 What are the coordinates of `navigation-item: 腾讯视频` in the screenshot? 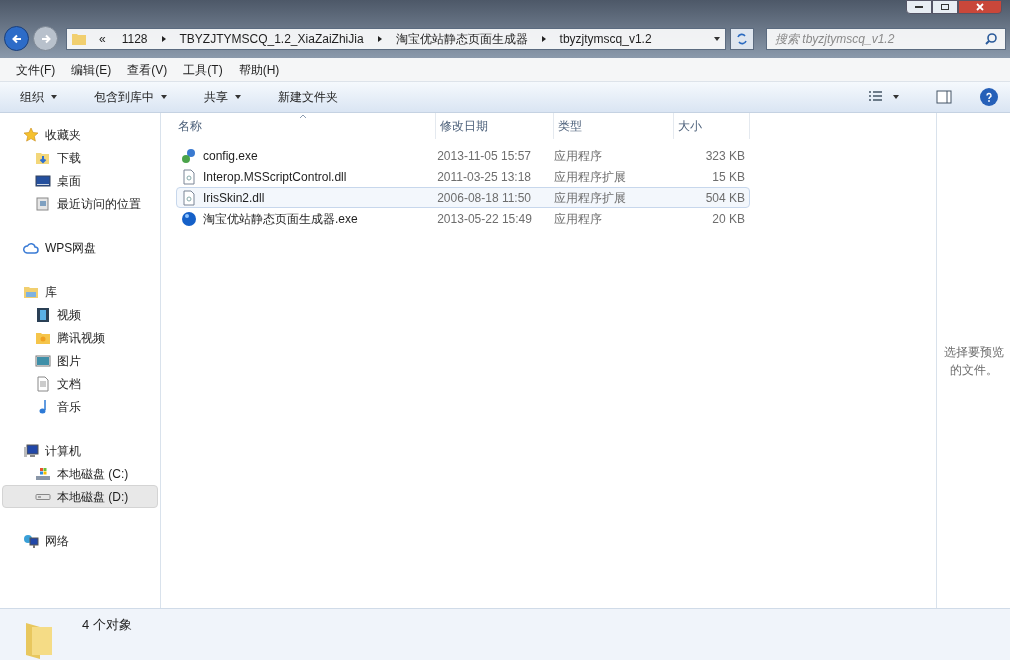 It's located at (80, 337).